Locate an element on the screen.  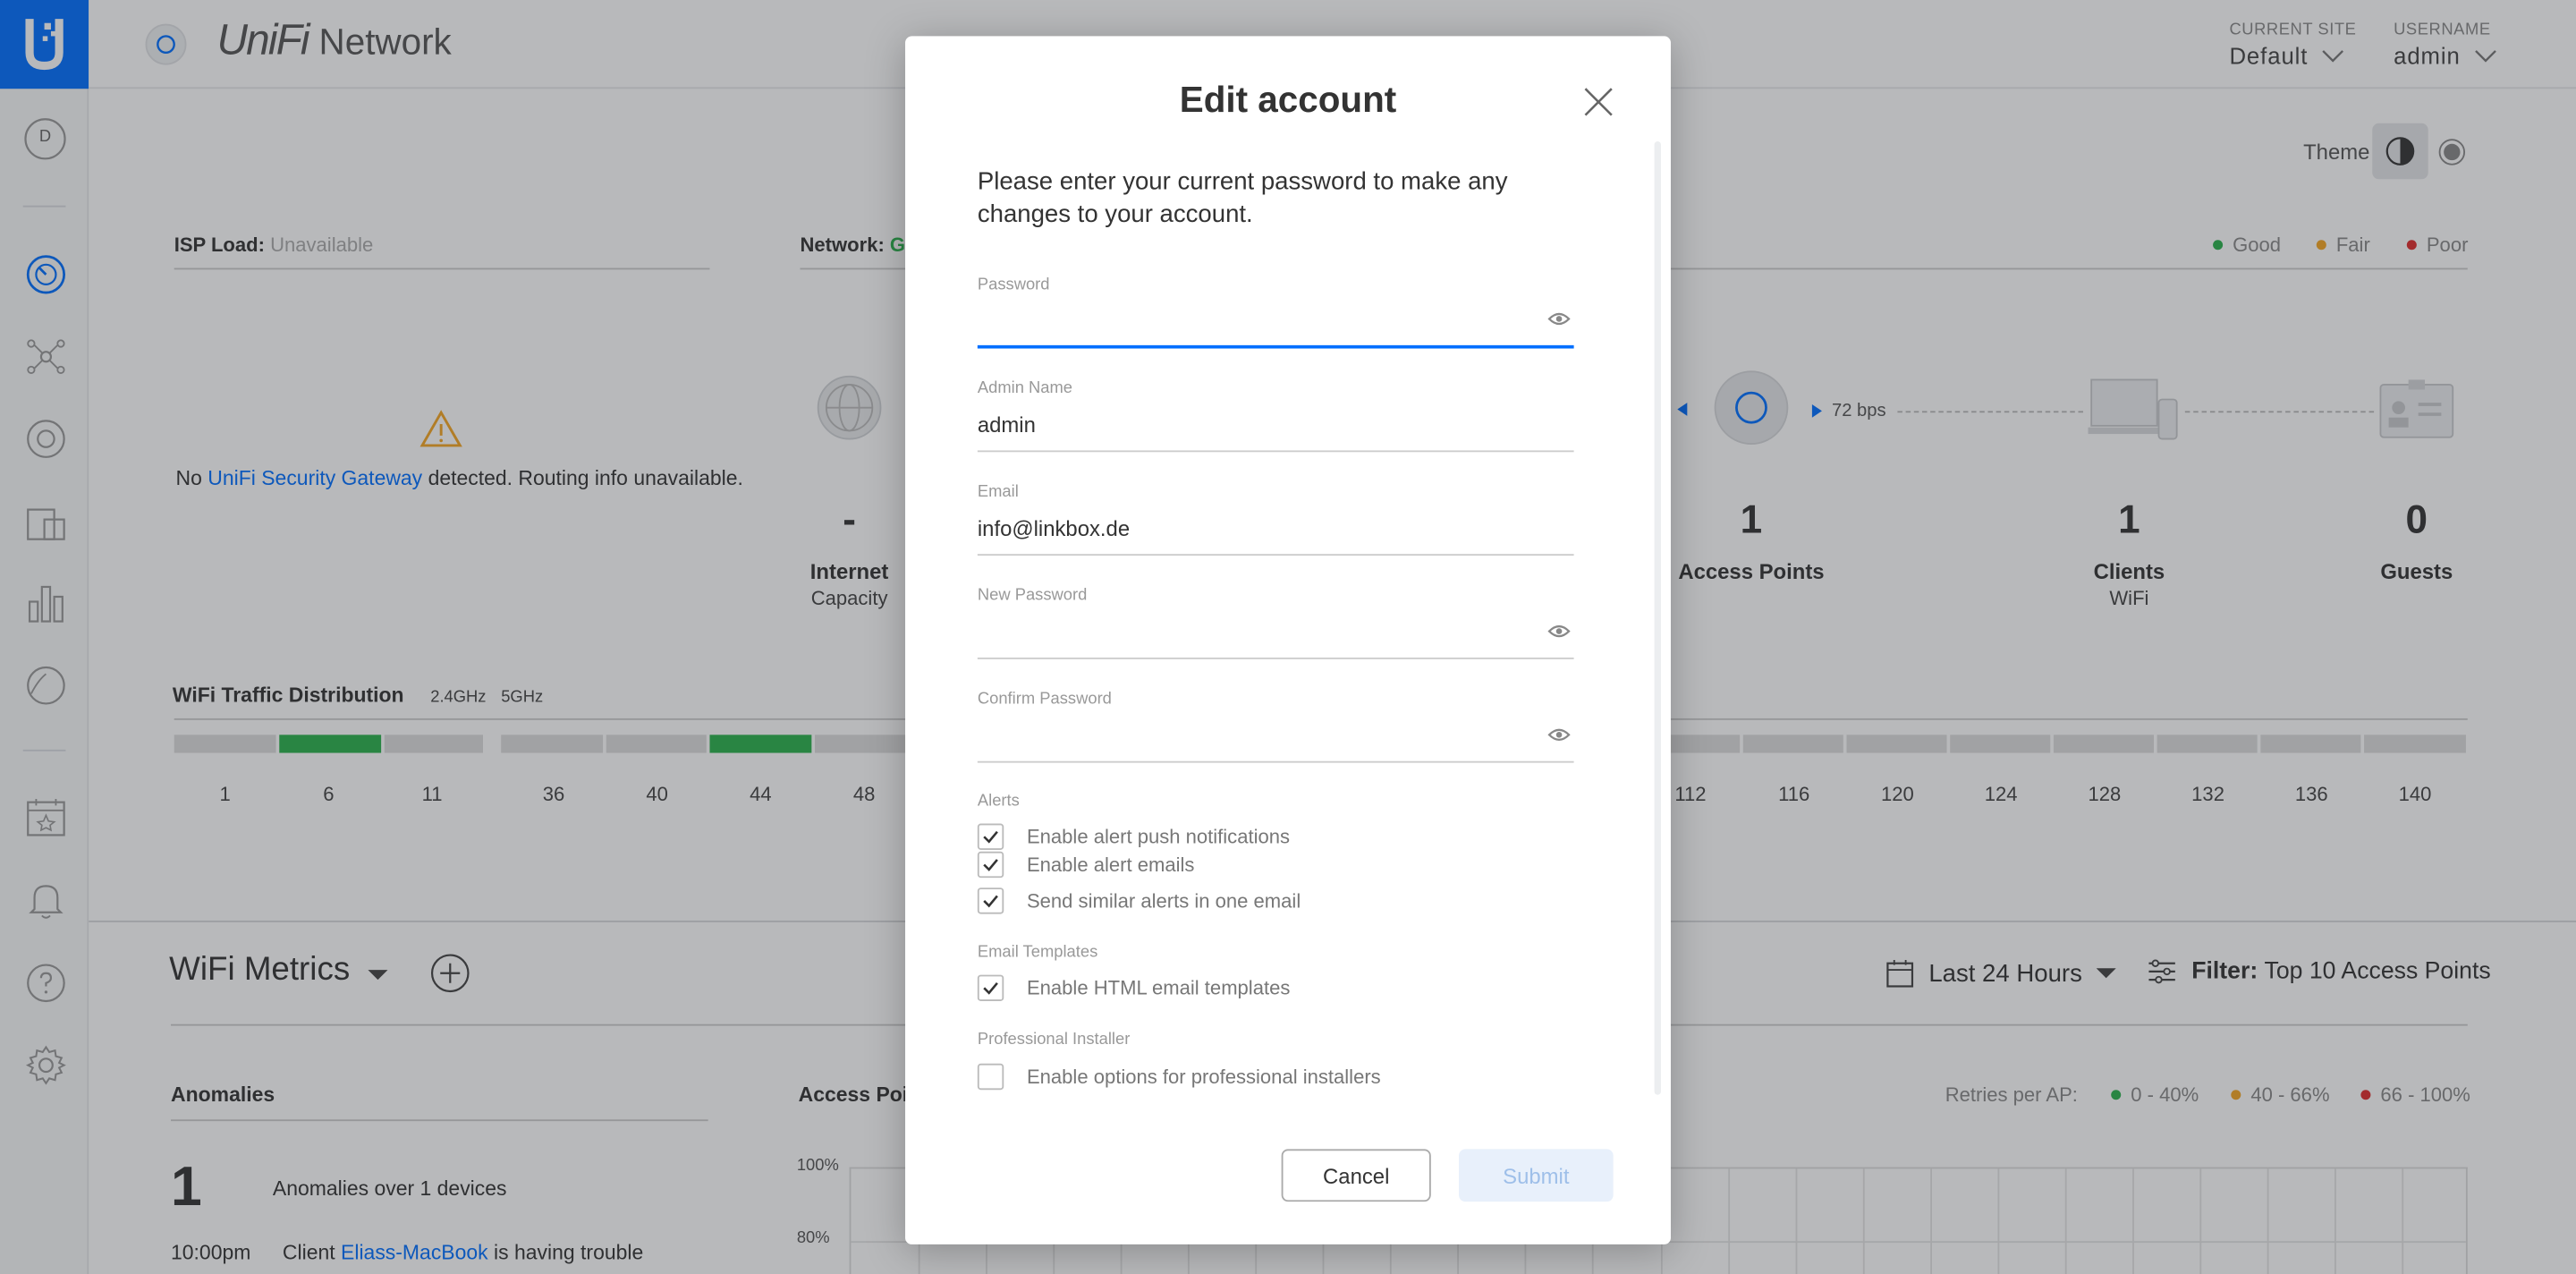
professional-installer-checkbox is located at coordinates (990, 1077).